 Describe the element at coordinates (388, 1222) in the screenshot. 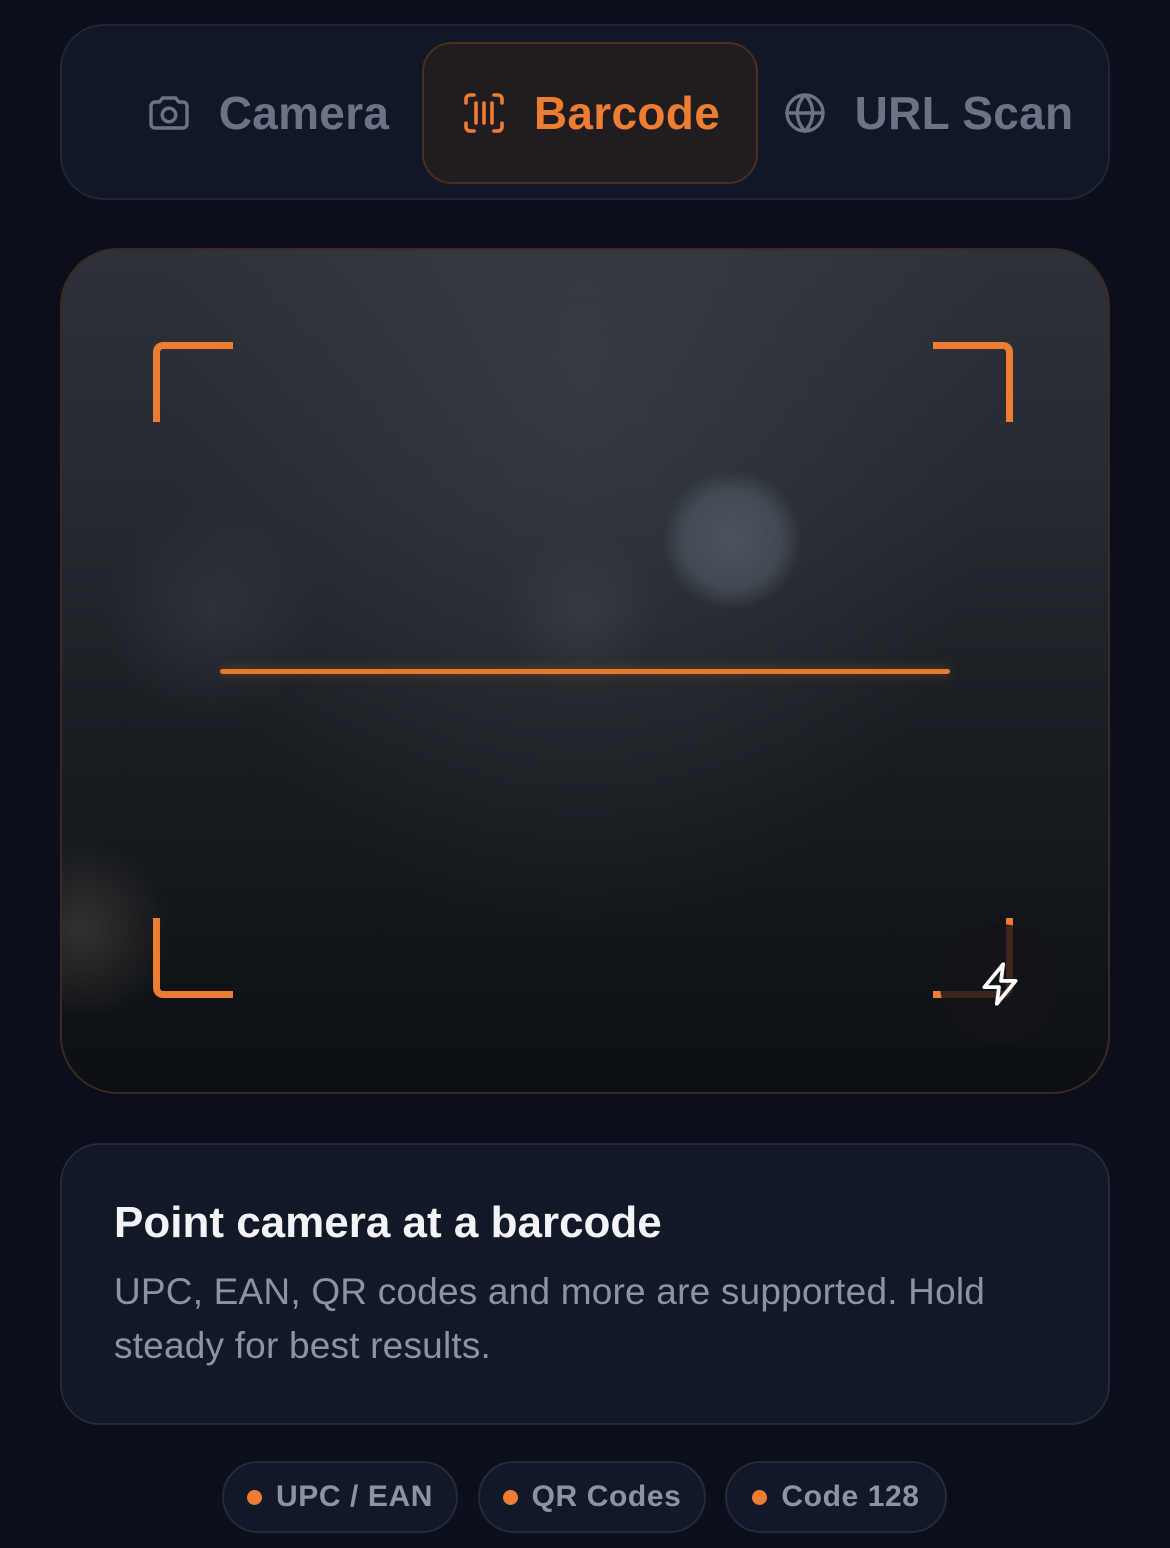

I see `instructions-title: Point camera at a barcode` at that location.